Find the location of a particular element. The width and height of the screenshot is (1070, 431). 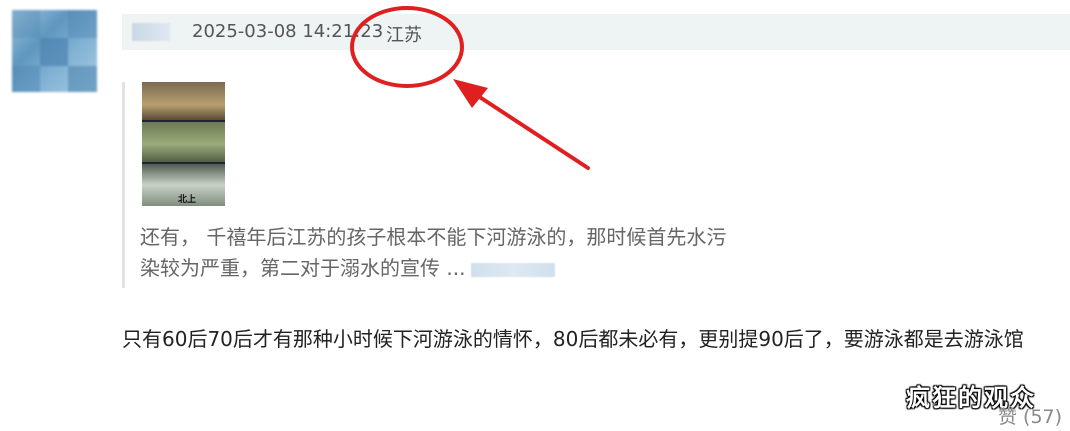

quoted-image-thumbnail: 北上 is located at coordinates (183, 144).